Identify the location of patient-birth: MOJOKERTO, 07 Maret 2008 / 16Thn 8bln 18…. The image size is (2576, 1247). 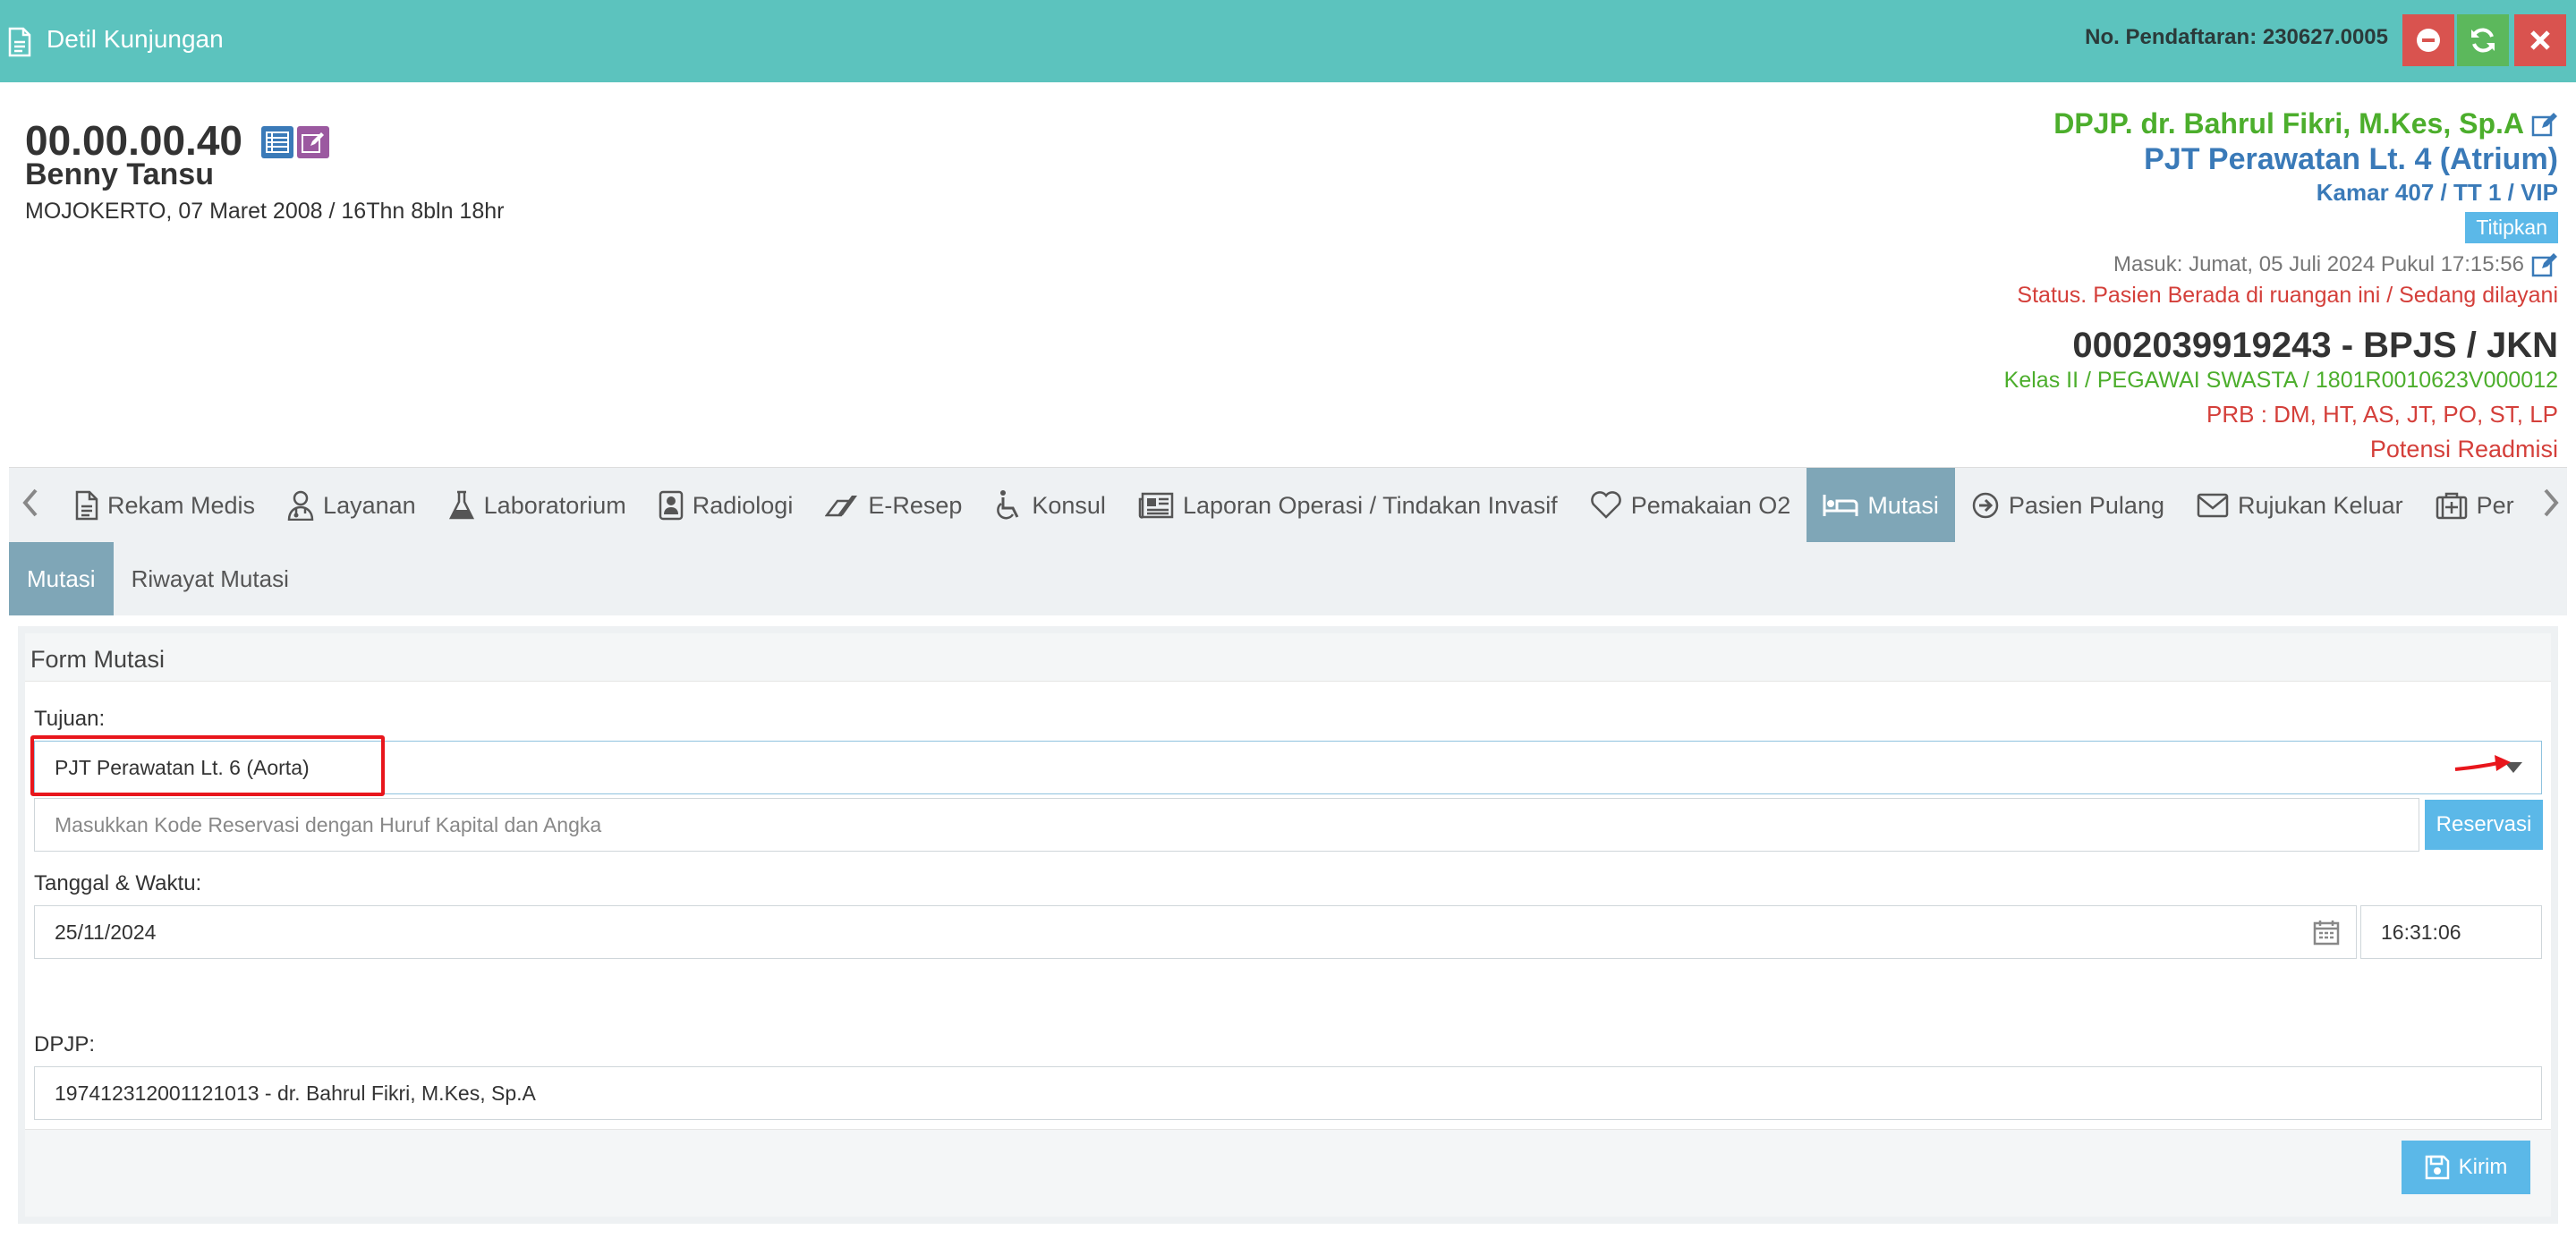
(265, 211).